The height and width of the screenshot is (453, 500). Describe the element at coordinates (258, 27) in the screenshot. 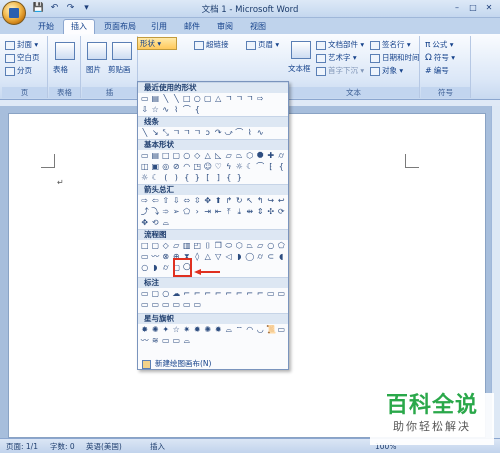

I see `tab-view: 视图` at that location.